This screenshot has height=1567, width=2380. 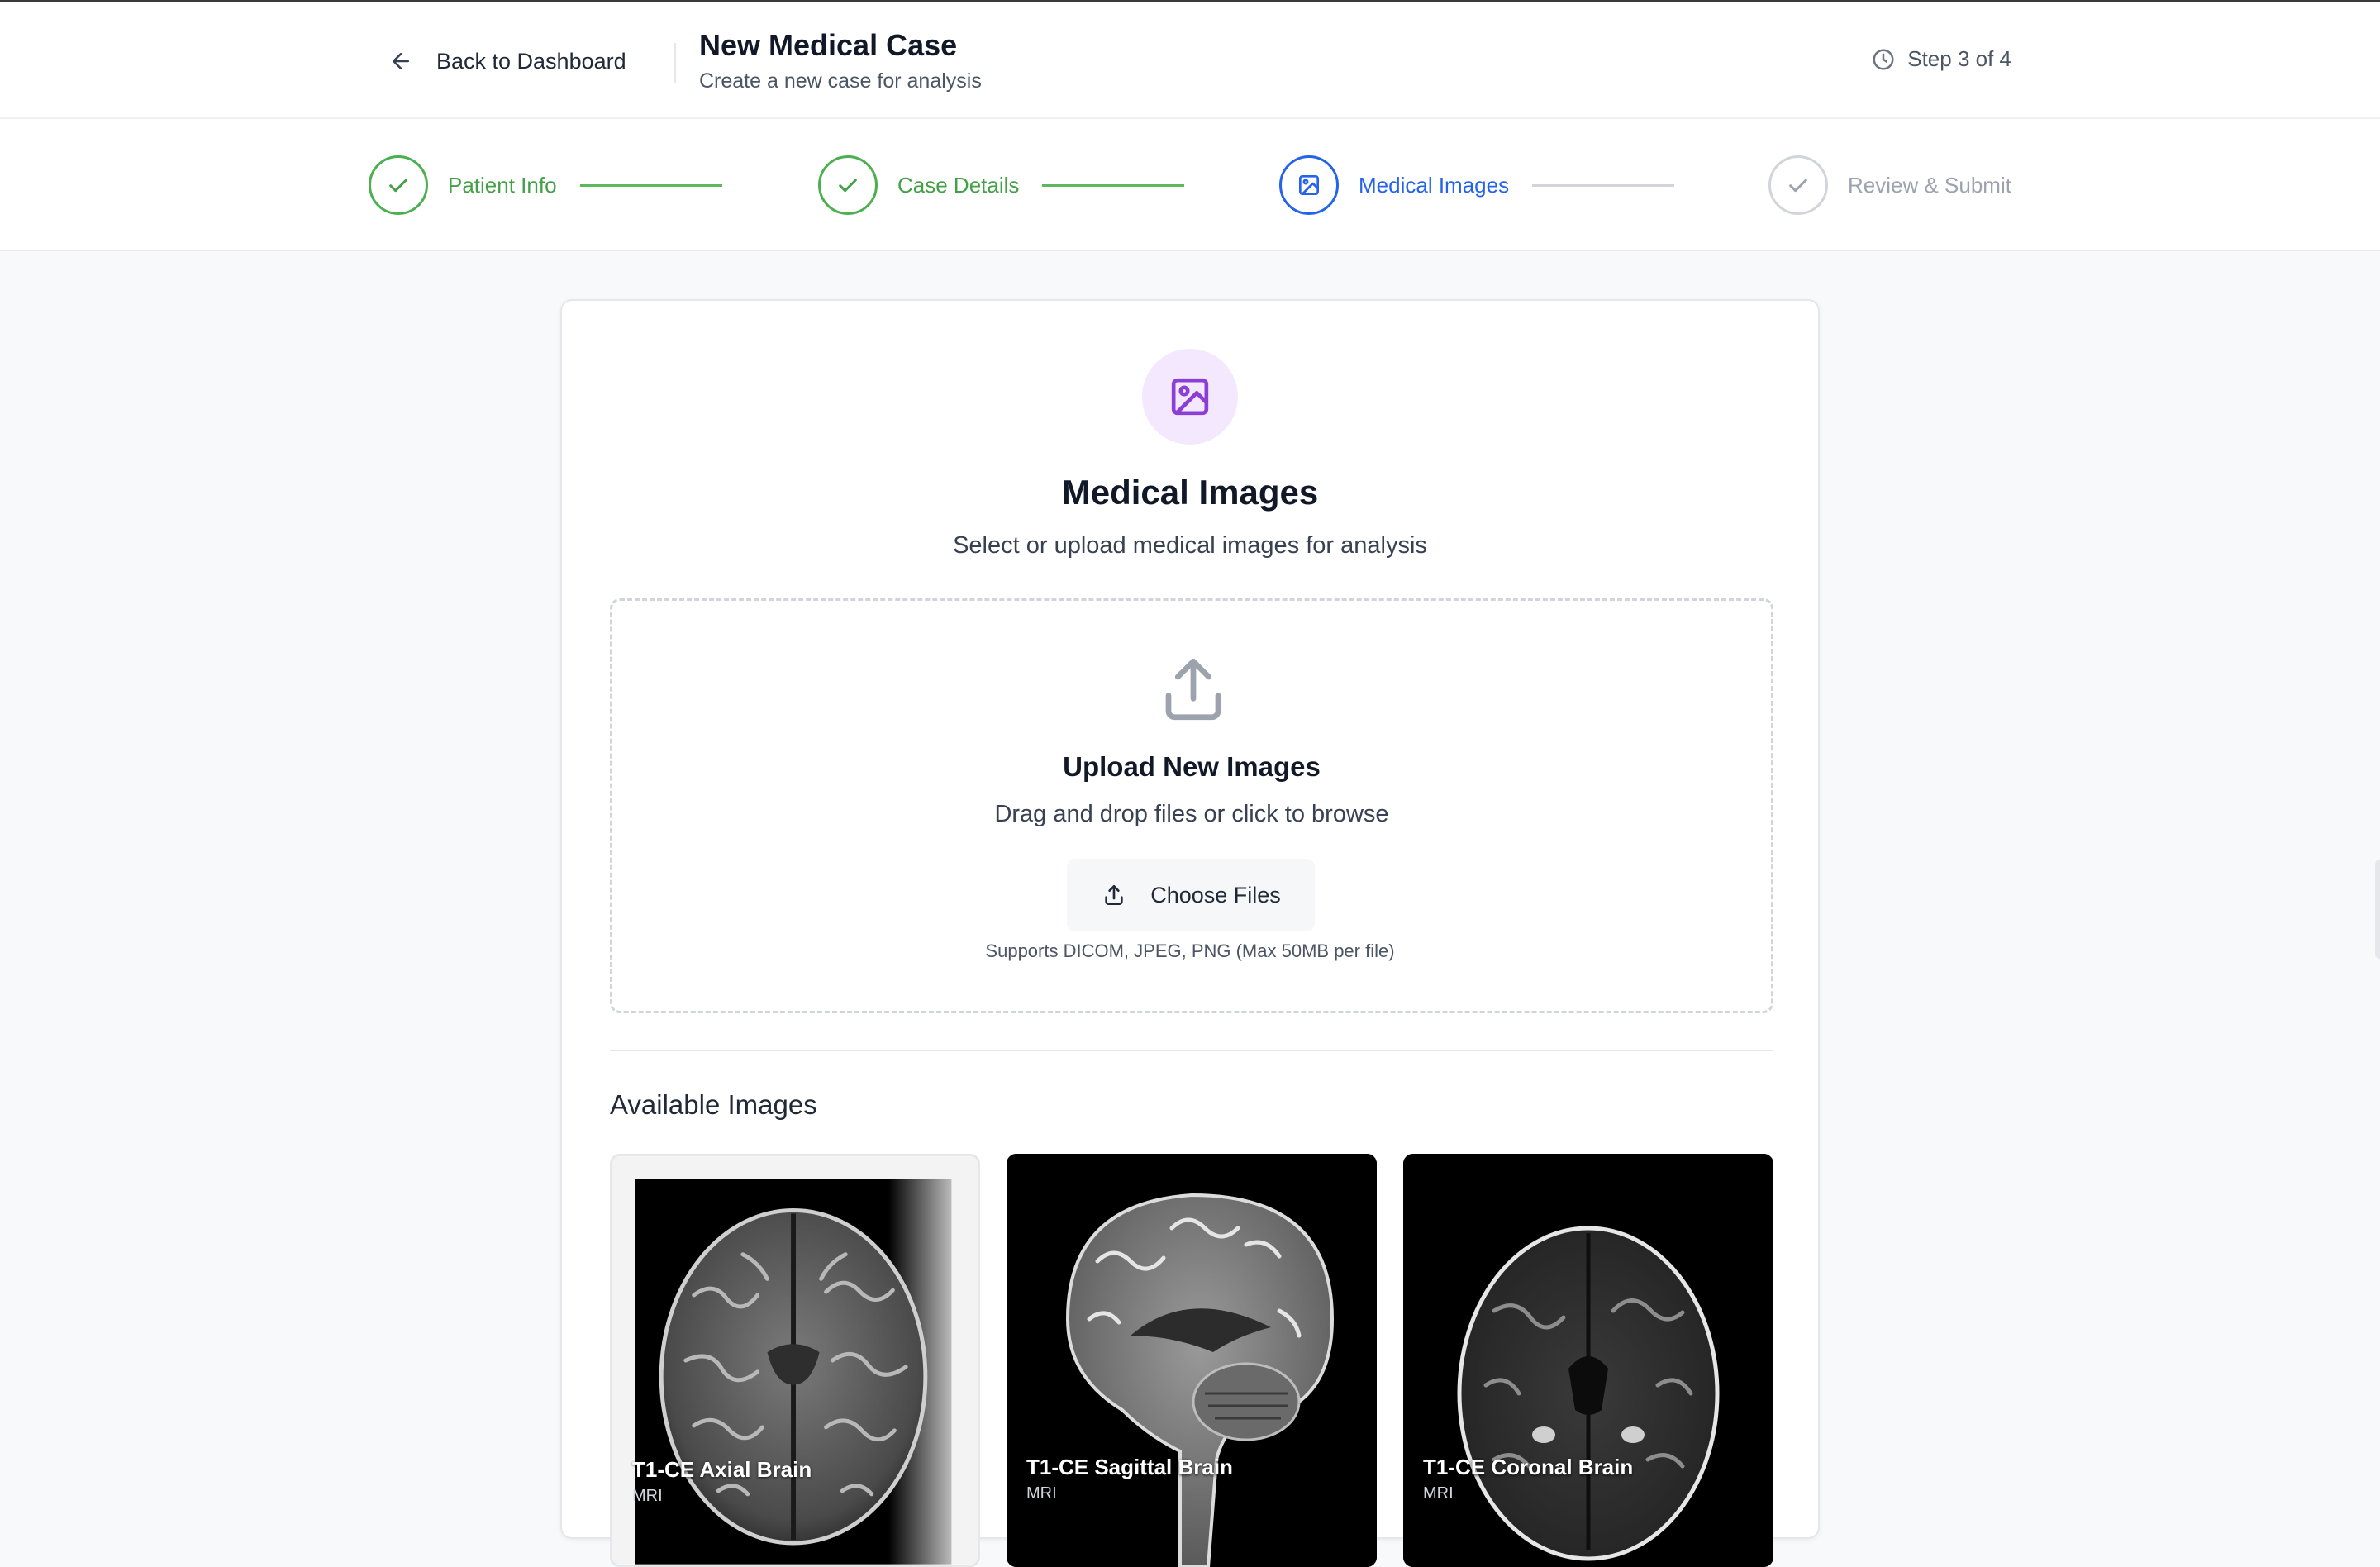 What do you see at coordinates (1191, 814) in the screenshot?
I see `upload-instructions: Drag and drop files or click to browse` at bounding box center [1191, 814].